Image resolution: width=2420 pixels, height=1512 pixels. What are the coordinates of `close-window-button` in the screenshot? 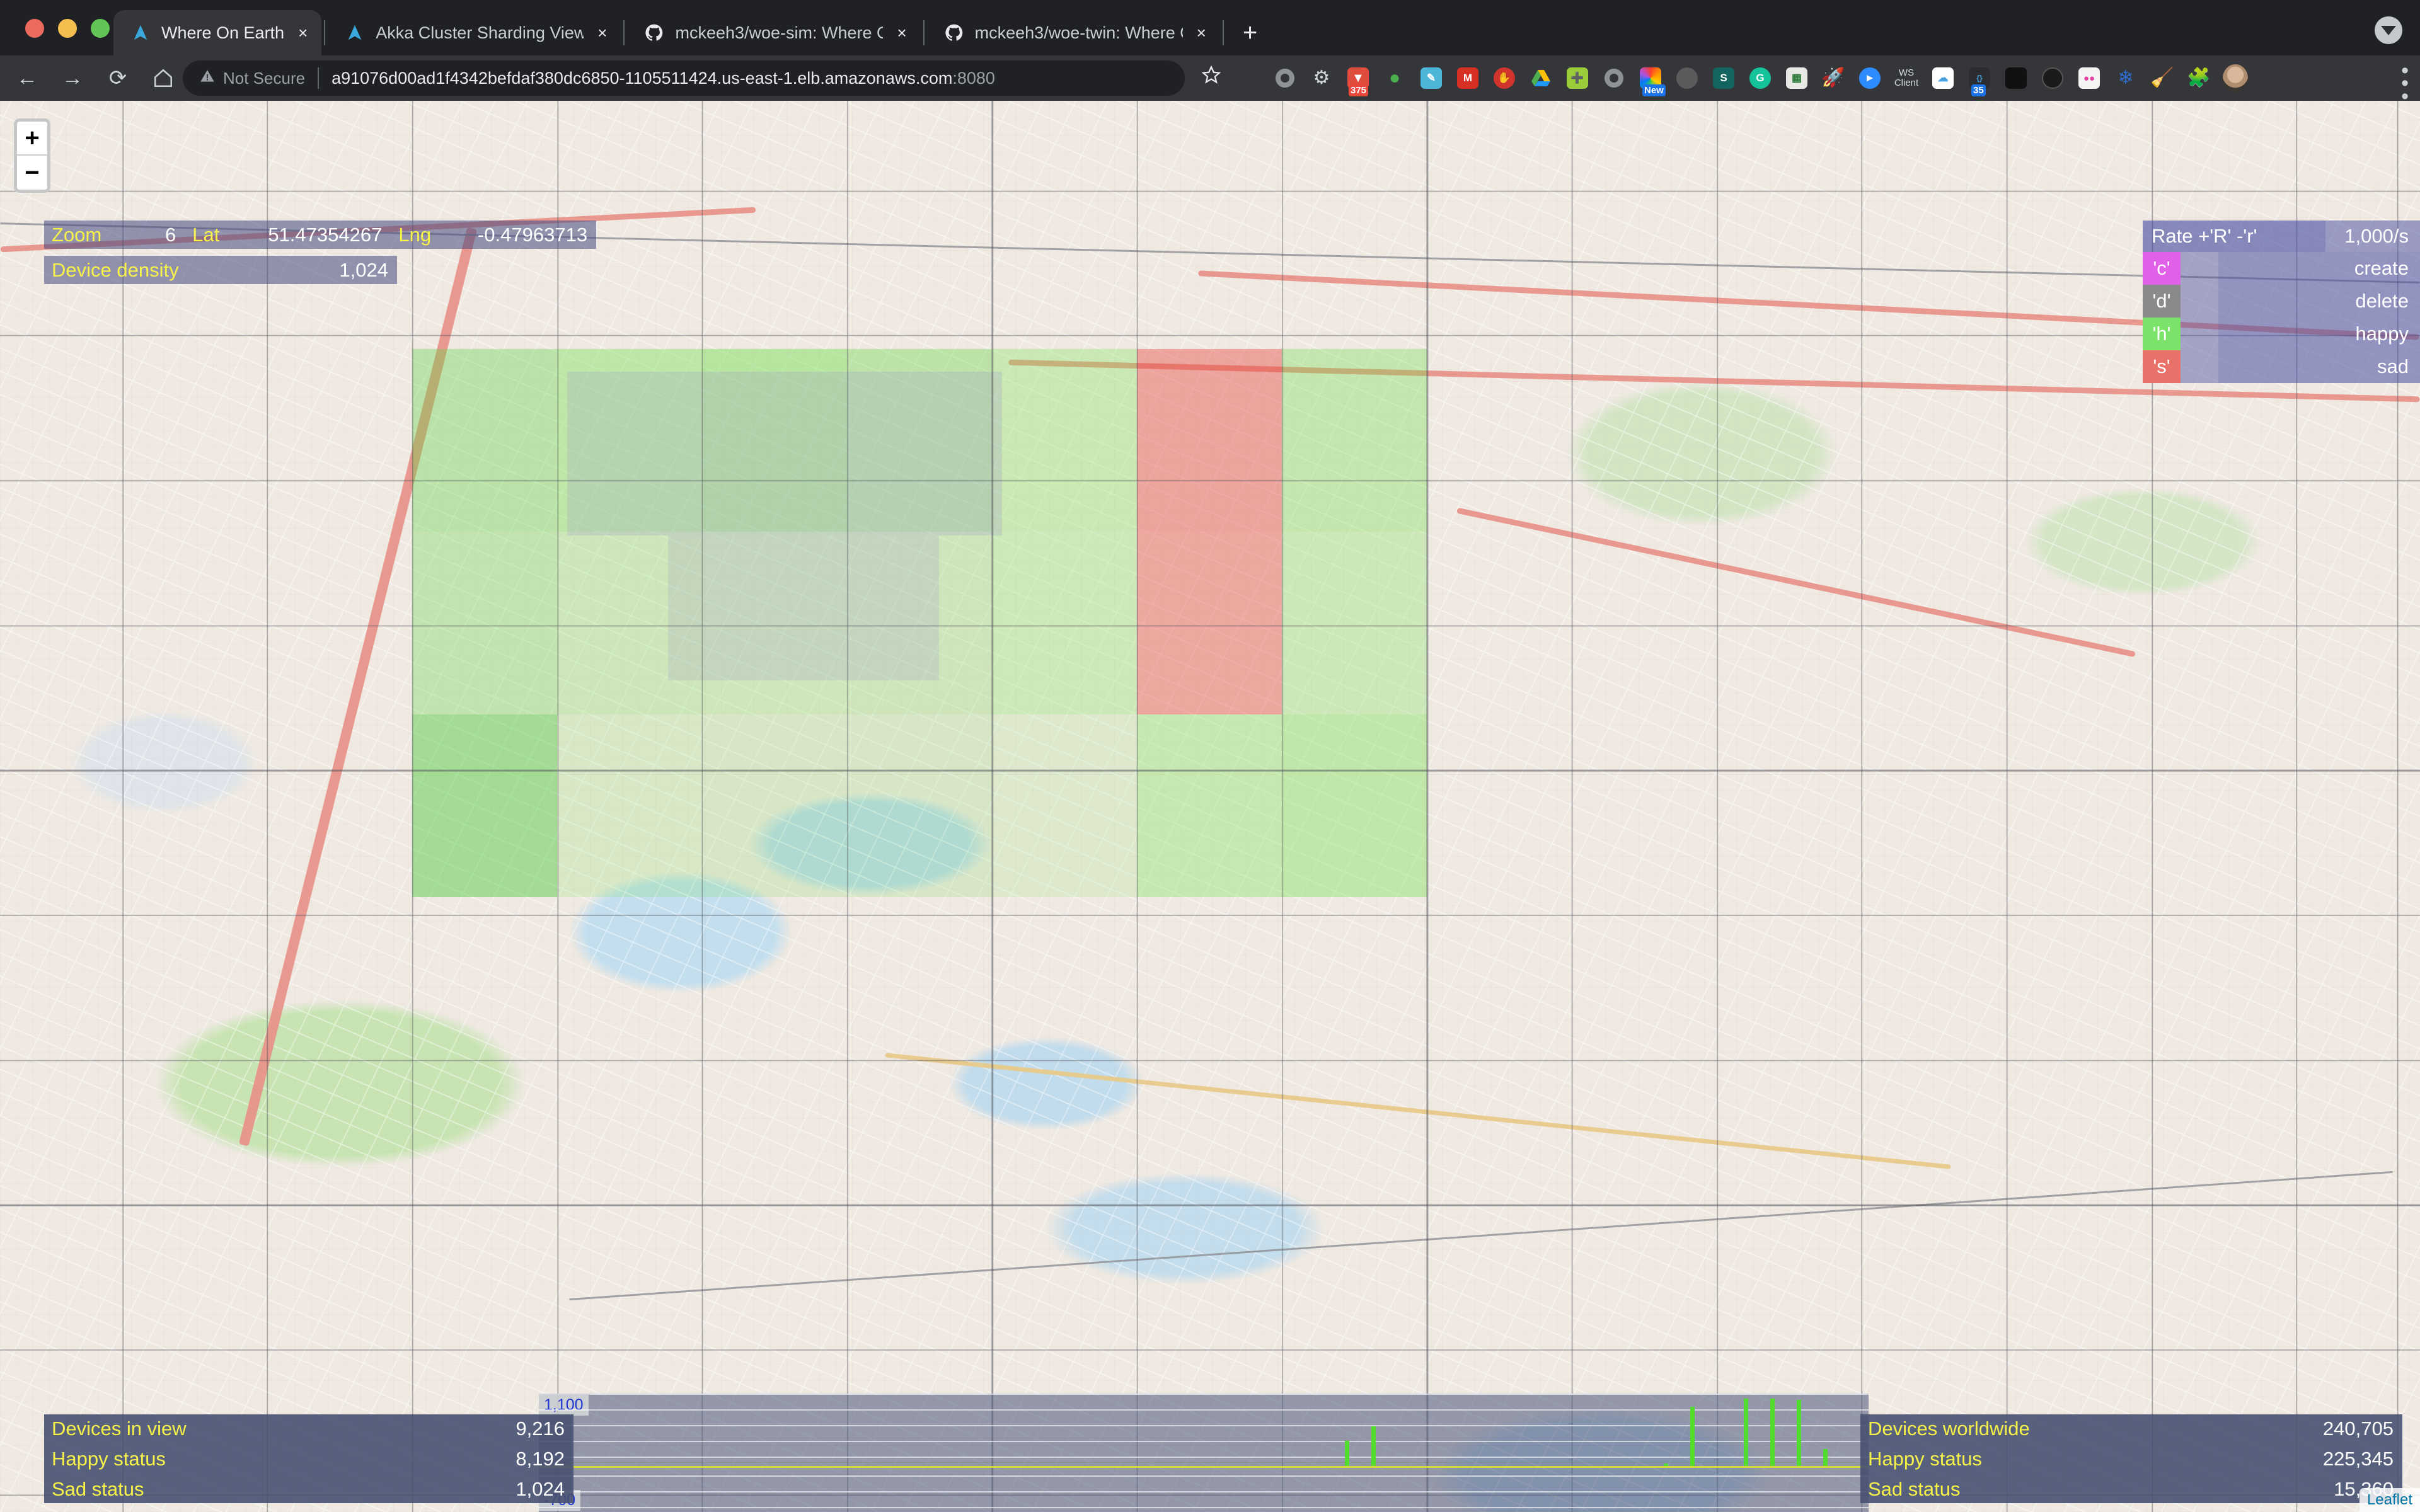 It's located at (34, 28).